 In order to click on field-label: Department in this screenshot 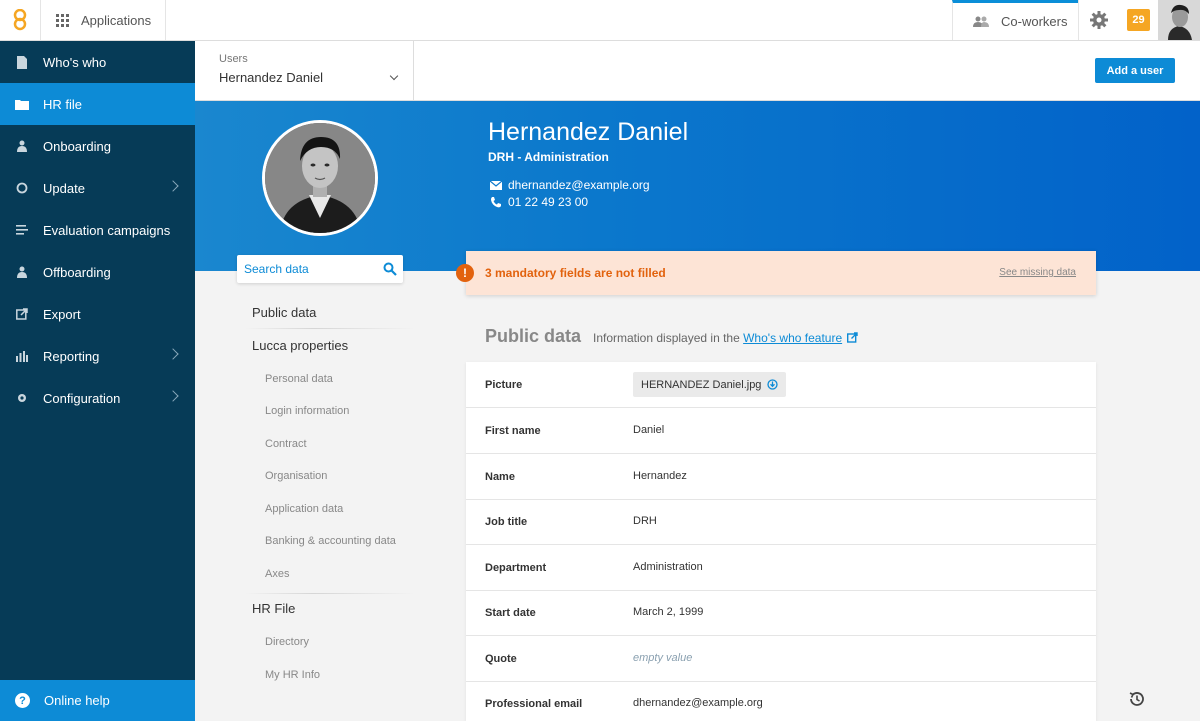, I will do `click(516, 568)`.